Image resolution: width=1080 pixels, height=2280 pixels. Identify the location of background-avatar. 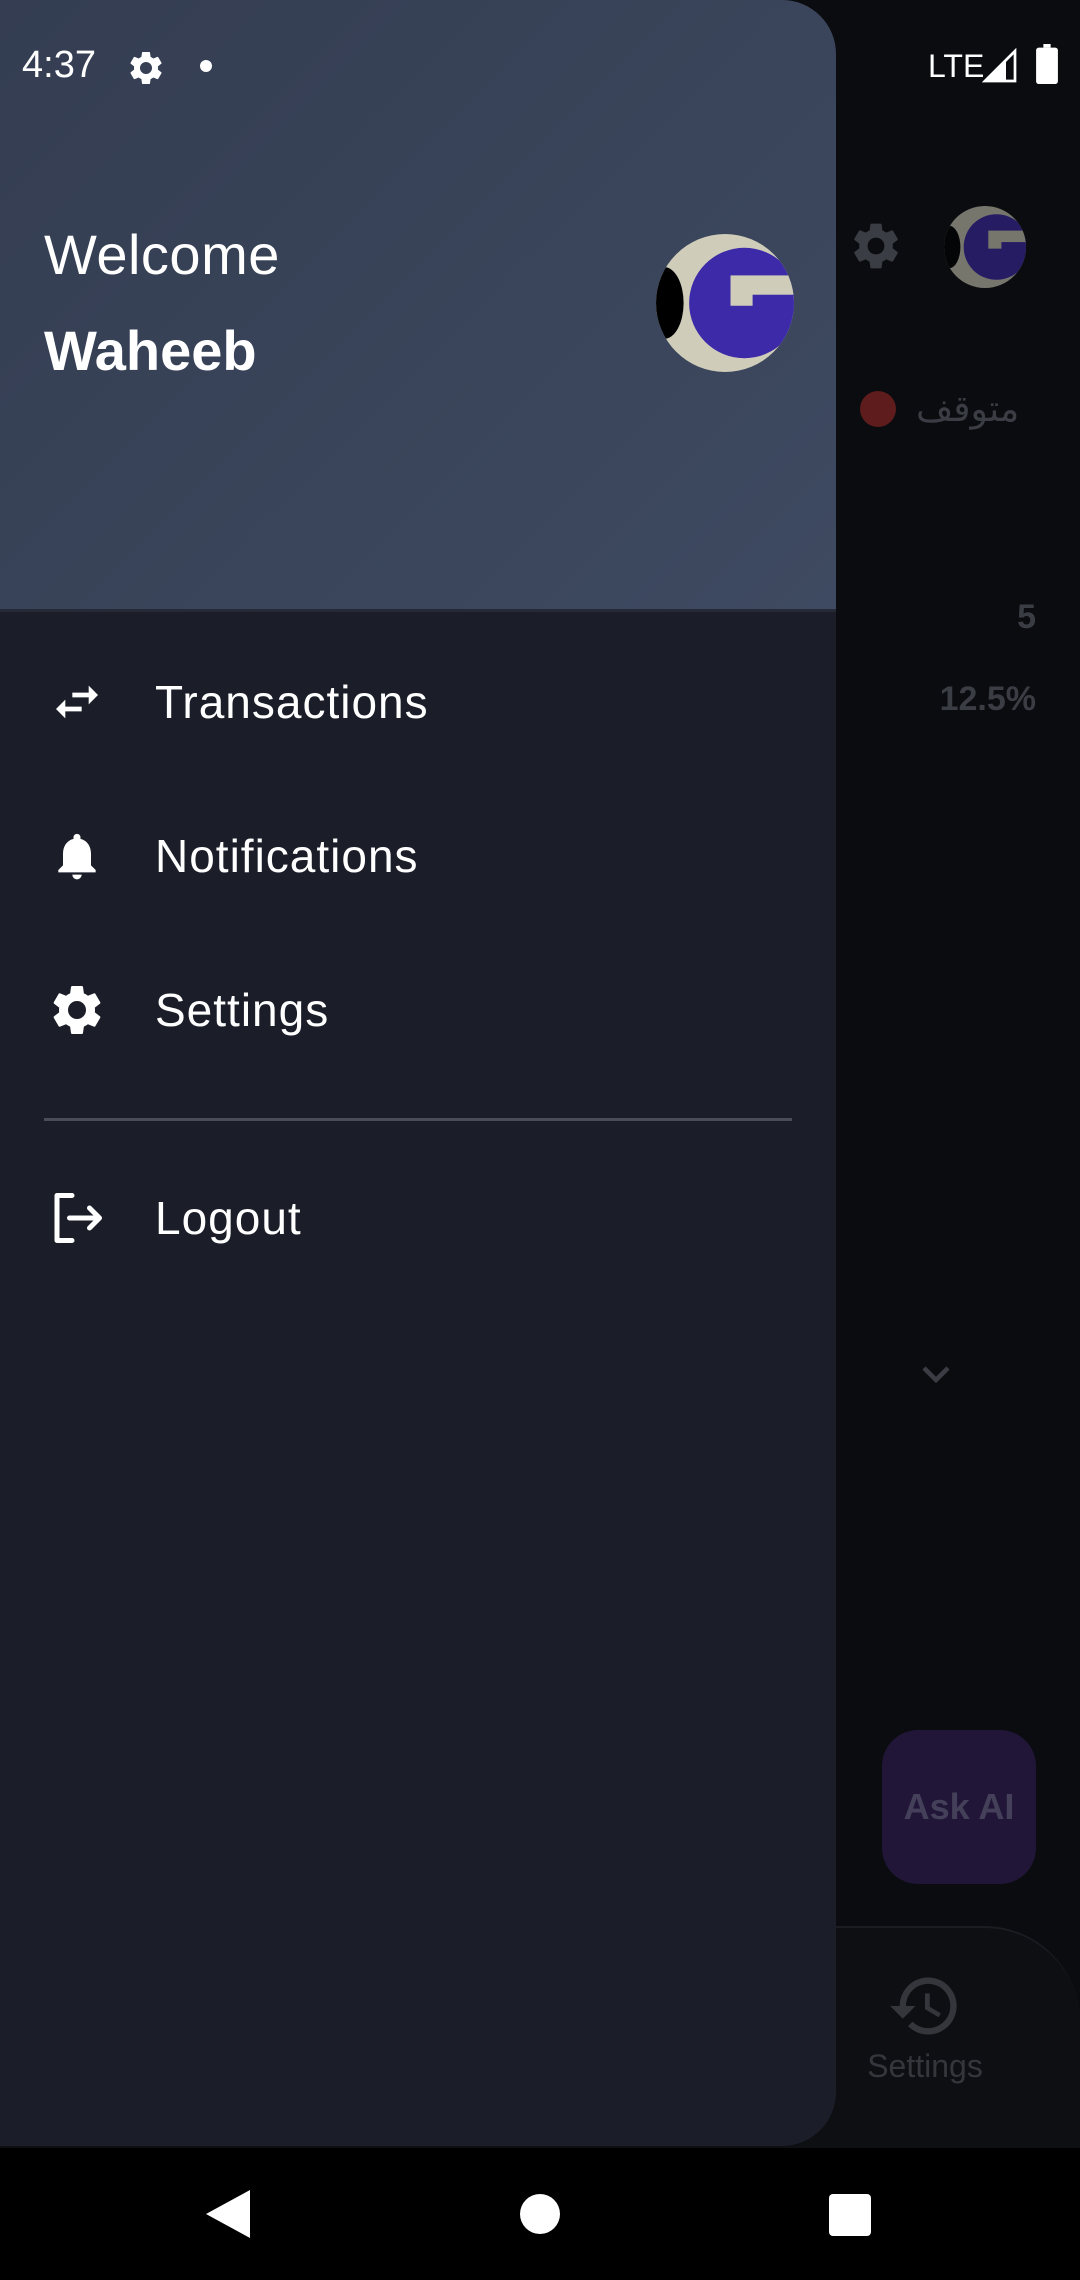
(985, 247).